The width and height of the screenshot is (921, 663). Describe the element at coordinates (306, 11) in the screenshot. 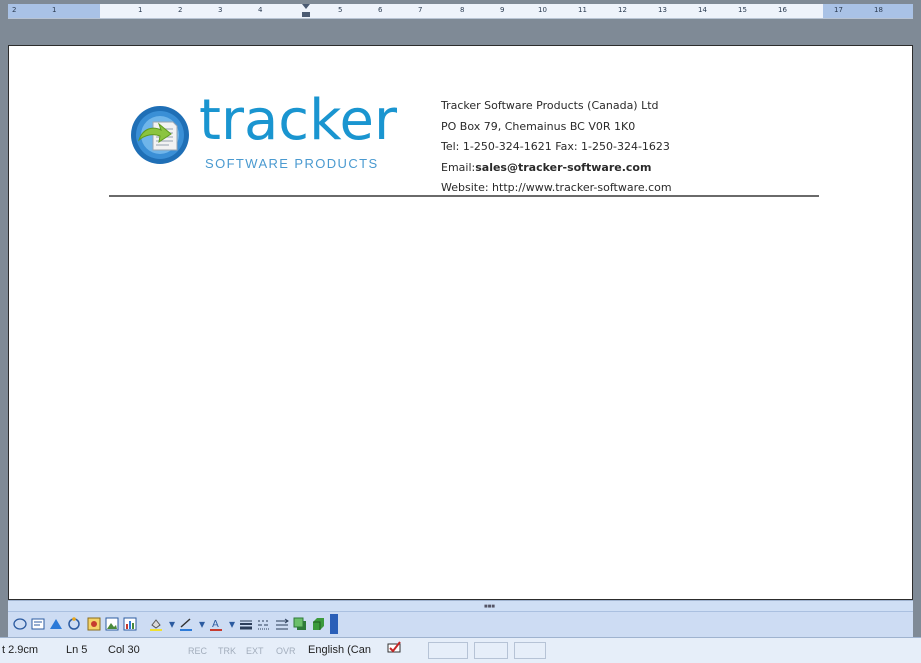

I see `indent-marker` at that location.